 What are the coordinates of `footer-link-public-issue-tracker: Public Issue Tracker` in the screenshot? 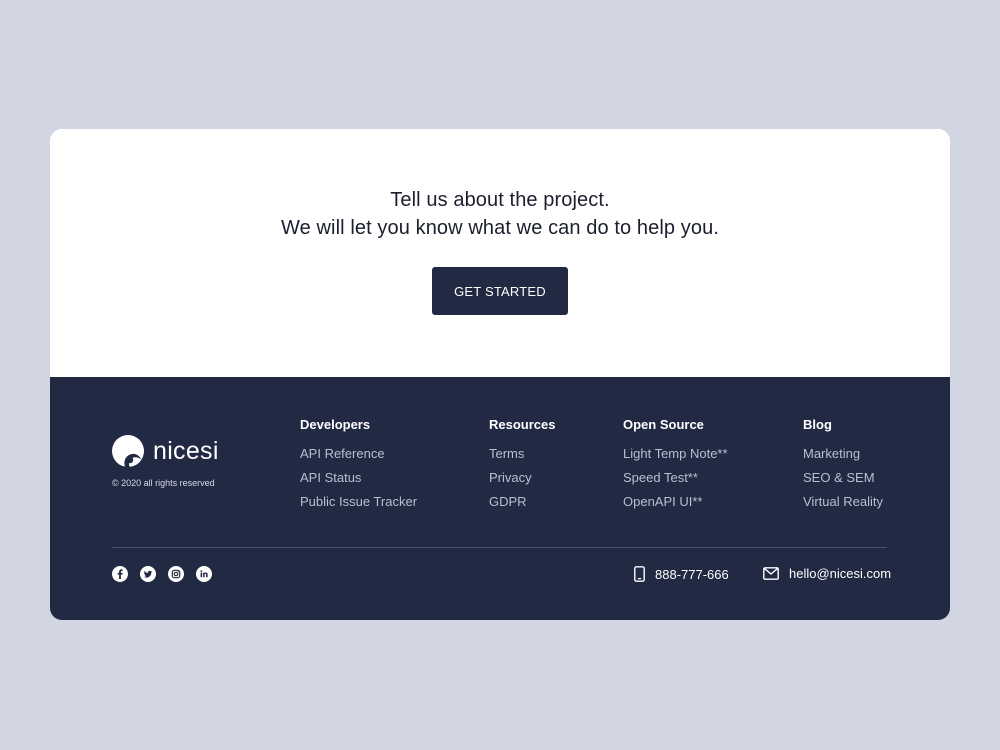 It's located at (358, 502).